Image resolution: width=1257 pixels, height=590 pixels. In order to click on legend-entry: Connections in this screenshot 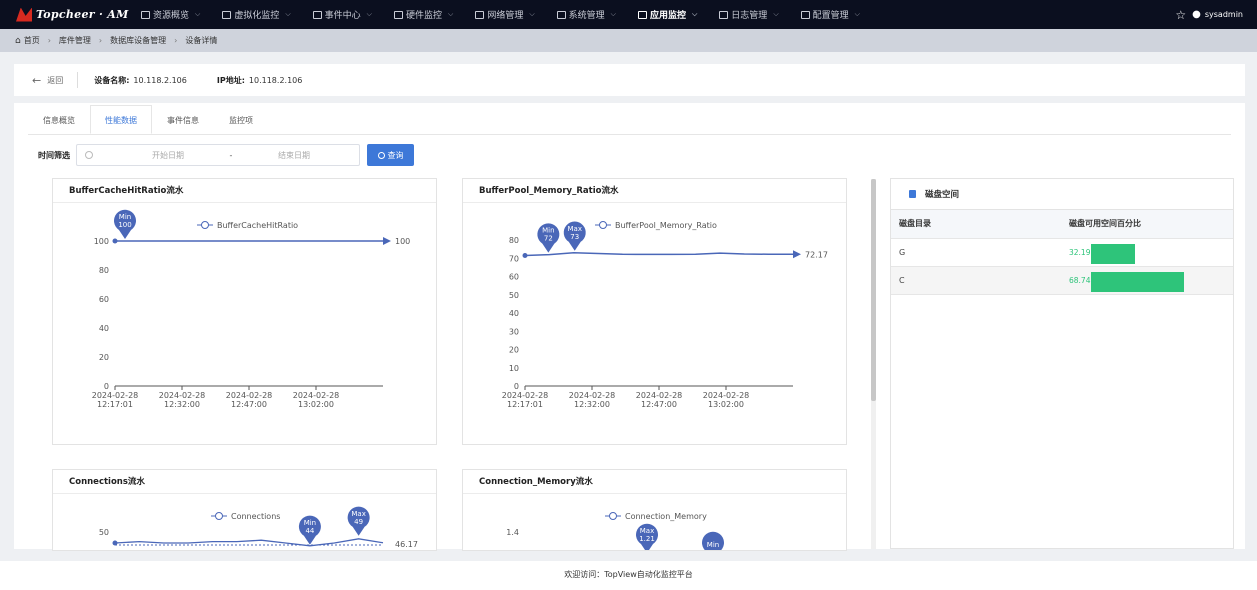, I will do `click(255, 516)`.